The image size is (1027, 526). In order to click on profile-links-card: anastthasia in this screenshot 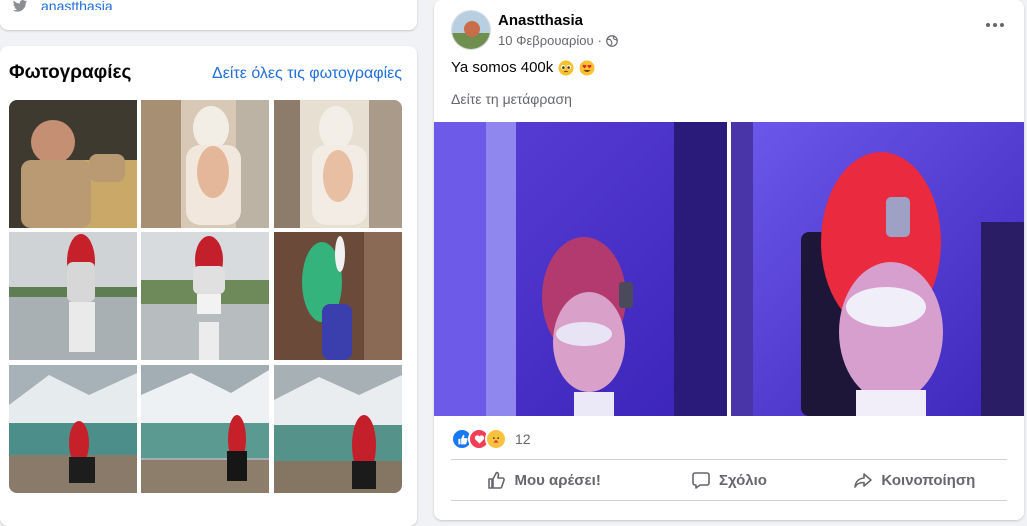, I will do `click(208, 15)`.